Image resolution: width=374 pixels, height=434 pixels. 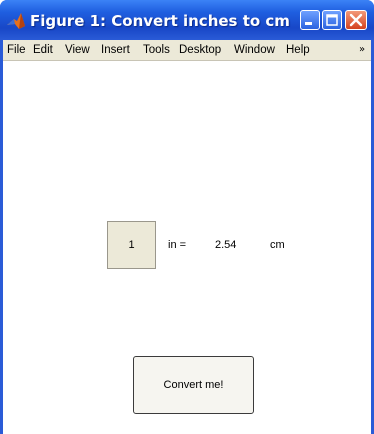 I want to click on result-unit-label: cm, so click(x=277, y=245).